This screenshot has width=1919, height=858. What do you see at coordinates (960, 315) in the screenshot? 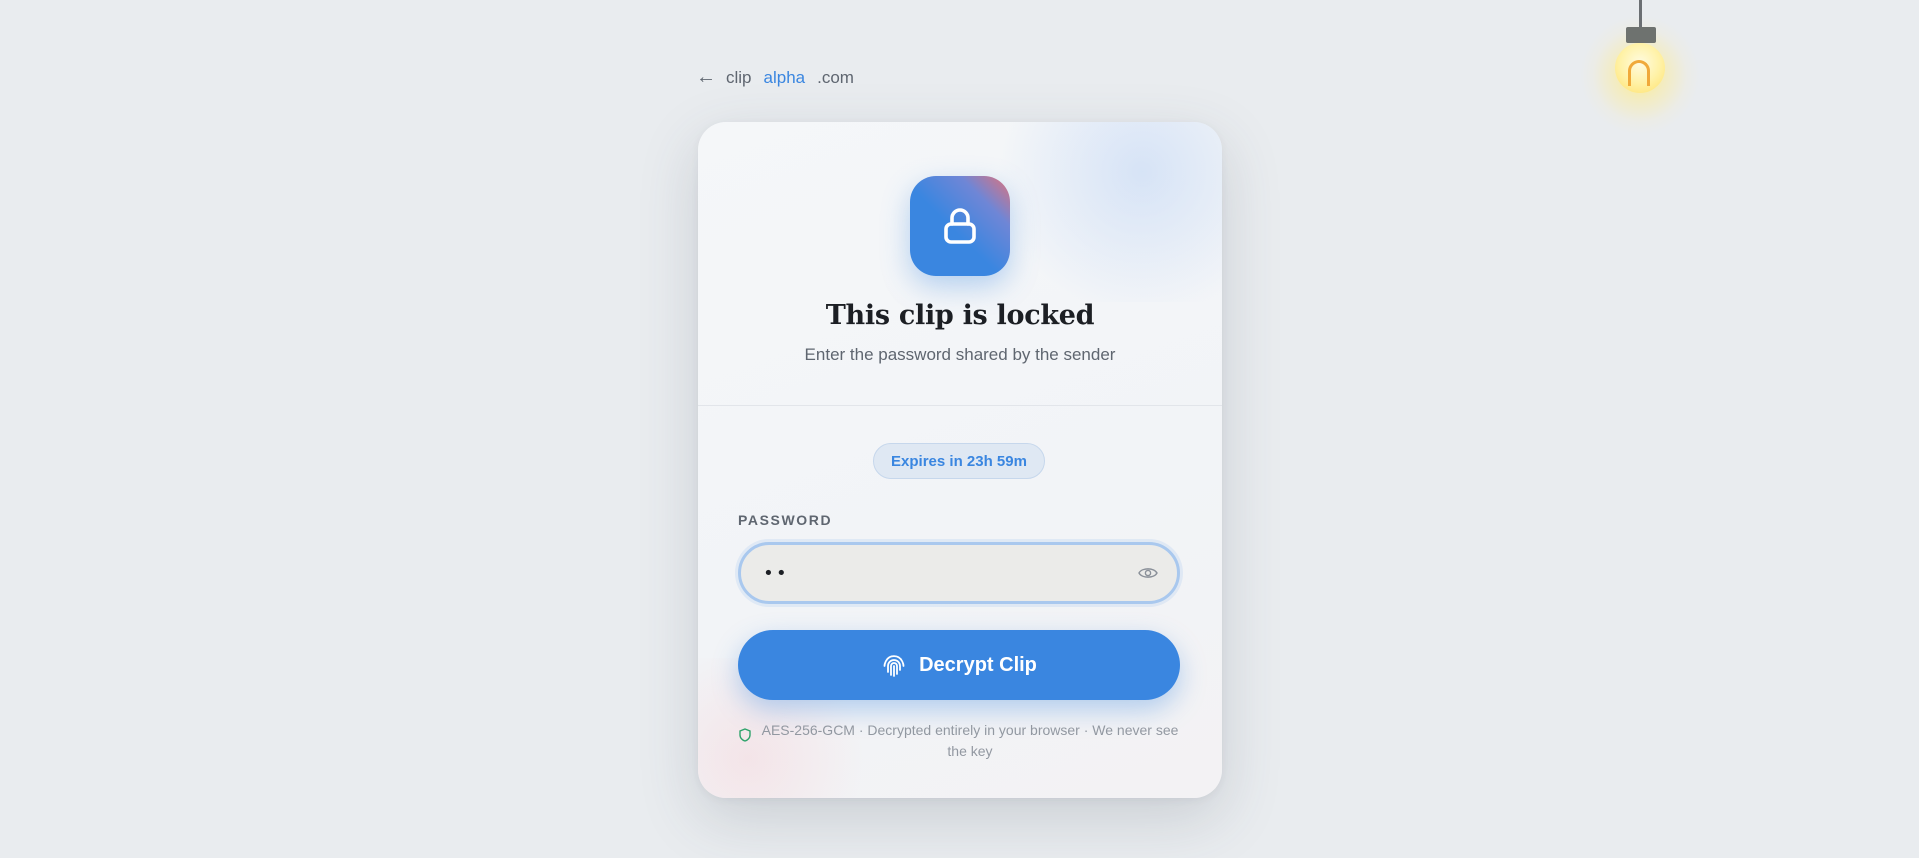
I see `page-title: This clip is locked` at bounding box center [960, 315].